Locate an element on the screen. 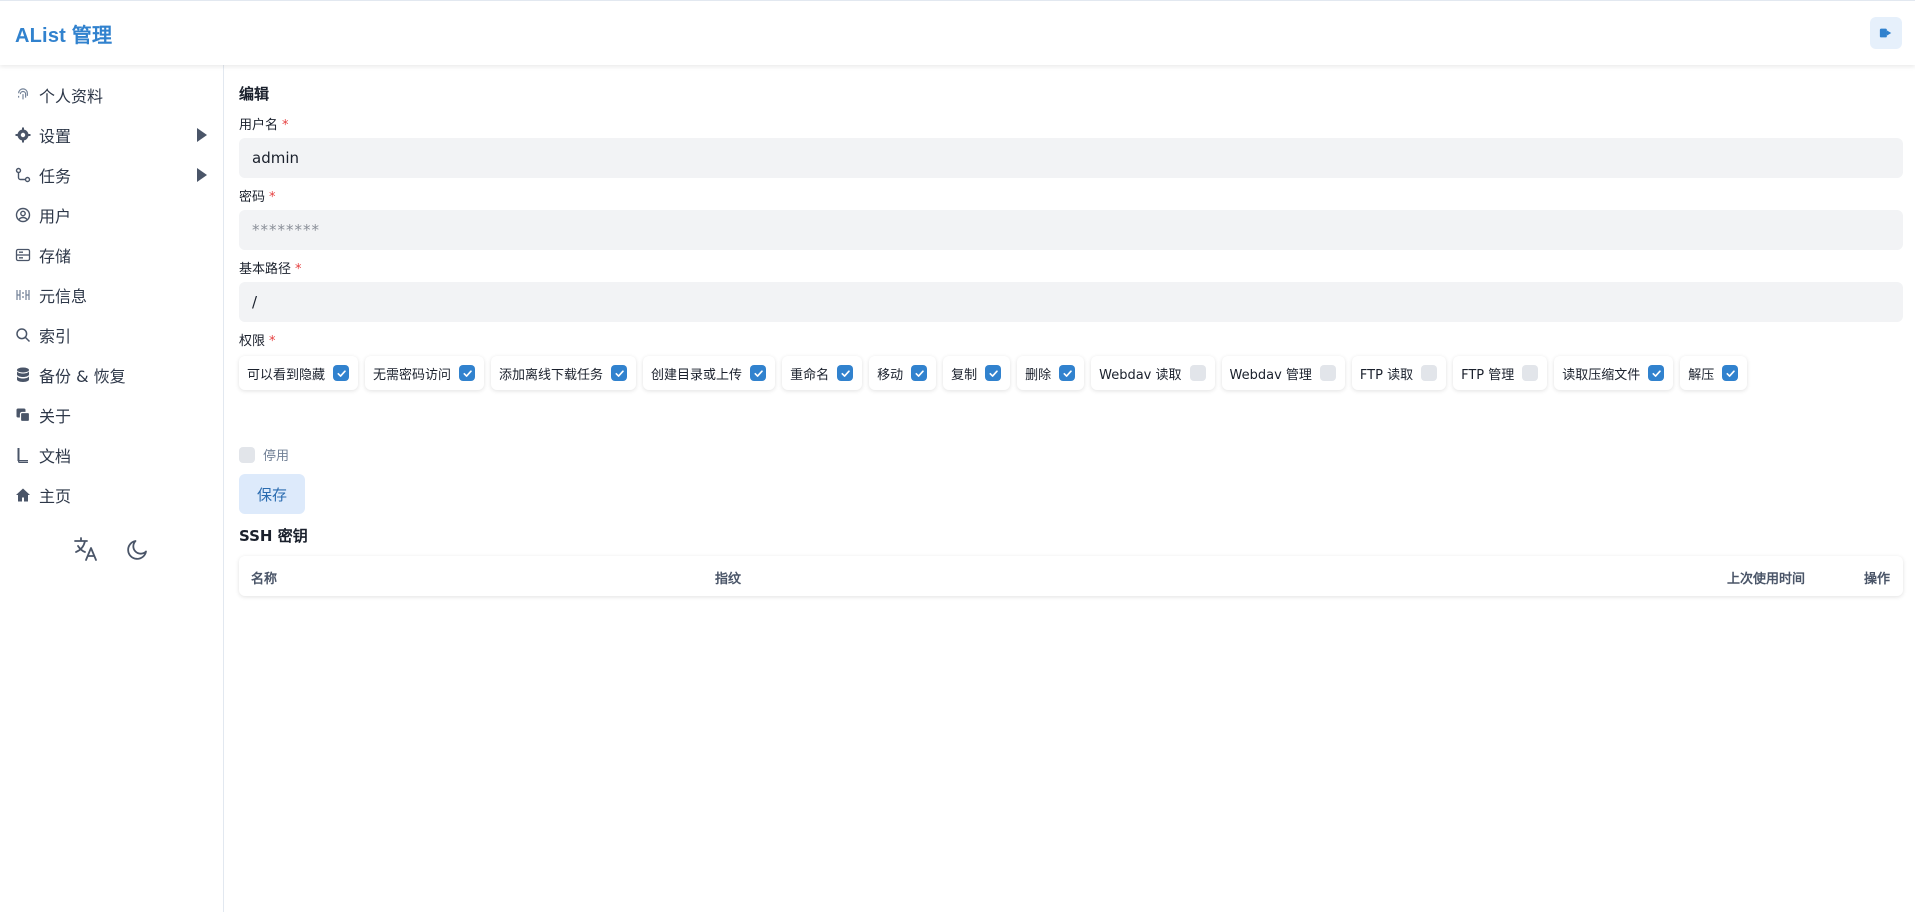 The image size is (1915, 912). sidebar-item-index: 索引 is located at coordinates (111, 335).